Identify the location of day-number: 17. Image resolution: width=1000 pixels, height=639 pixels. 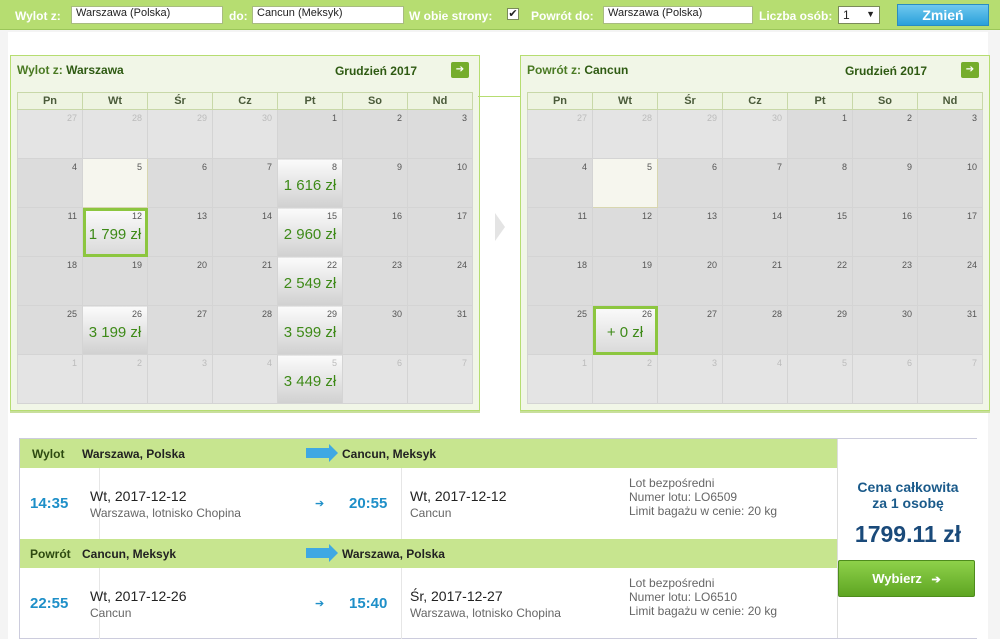
(461, 216).